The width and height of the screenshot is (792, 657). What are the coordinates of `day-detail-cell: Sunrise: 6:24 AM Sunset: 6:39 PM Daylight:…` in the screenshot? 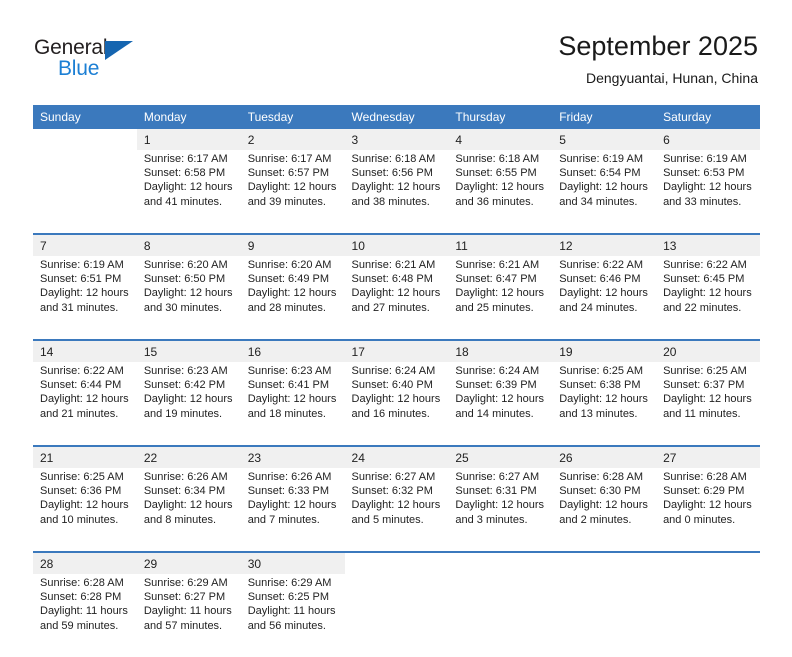 It's located at (500, 404).